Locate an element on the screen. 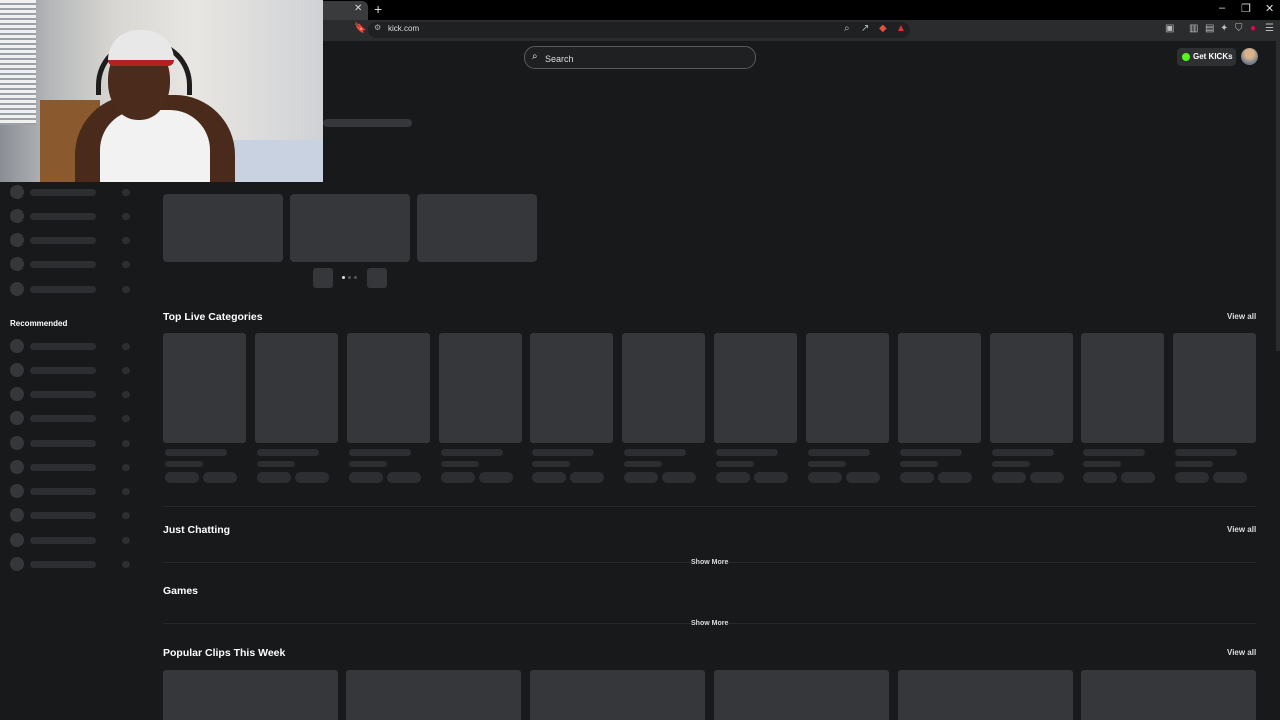 The image size is (1280, 720). get-kicks-button: Get KICKs is located at coordinates (1206, 57).